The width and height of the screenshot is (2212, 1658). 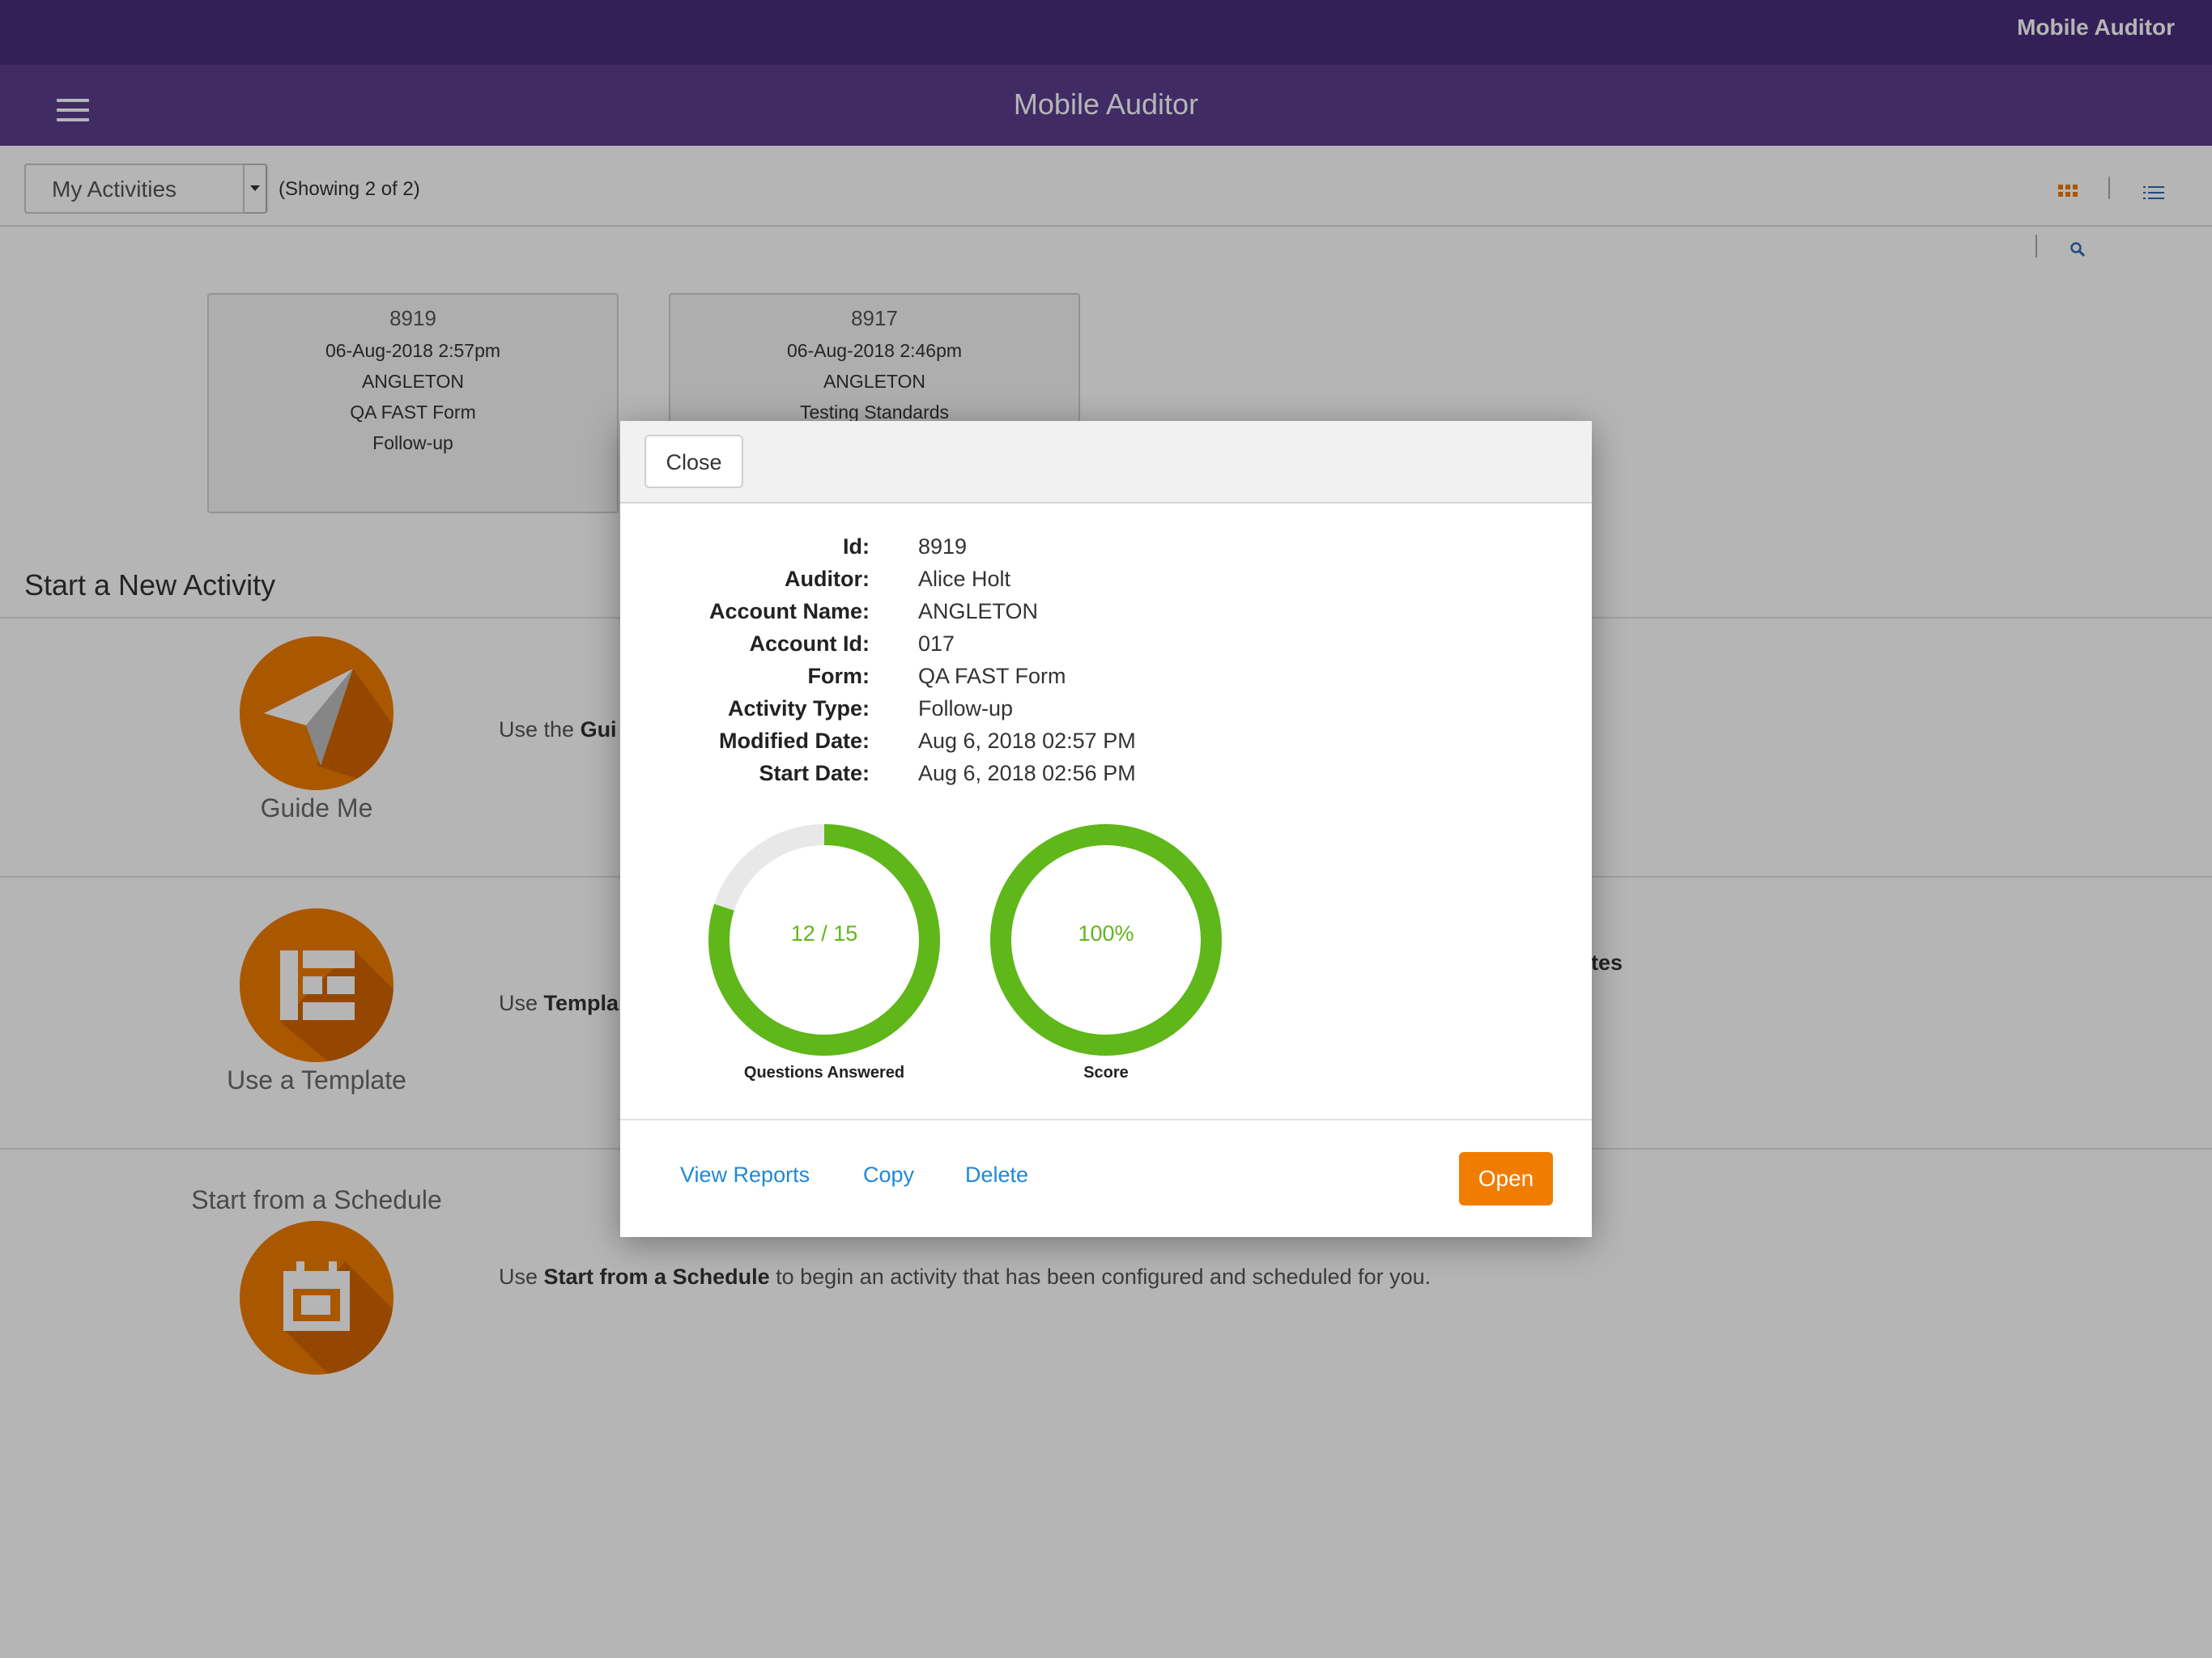 I want to click on gauge-caption: Score, so click(x=1106, y=1073).